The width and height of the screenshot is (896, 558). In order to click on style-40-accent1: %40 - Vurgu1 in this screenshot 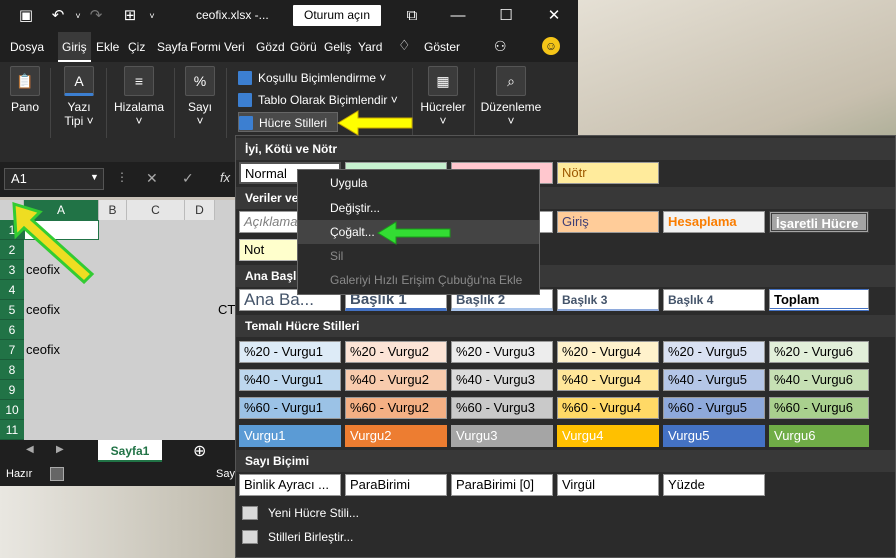, I will do `click(290, 380)`.